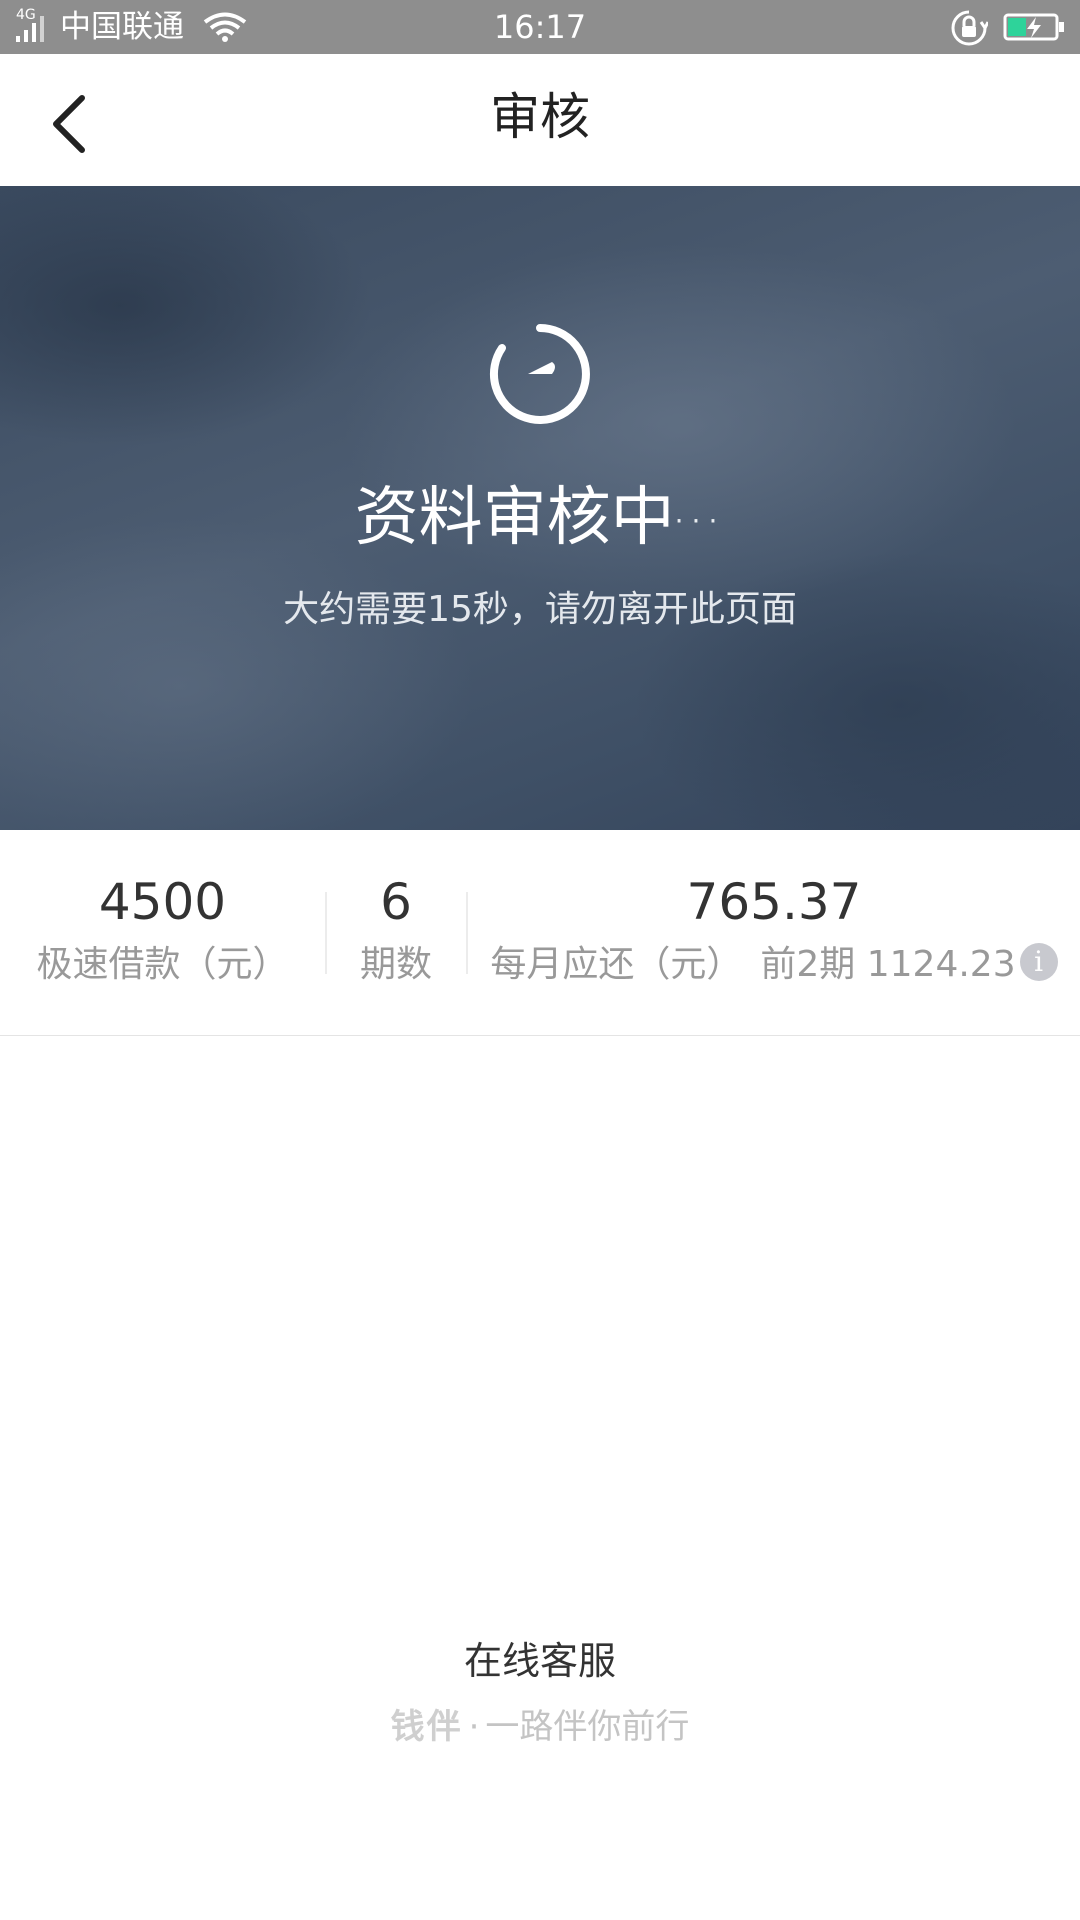 This screenshot has width=1080, height=1920. What do you see at coordinates (587, 1727) in the screenshot?
I see `slogan-text: 一路伴你前行` at bounding box center [587, 1727].